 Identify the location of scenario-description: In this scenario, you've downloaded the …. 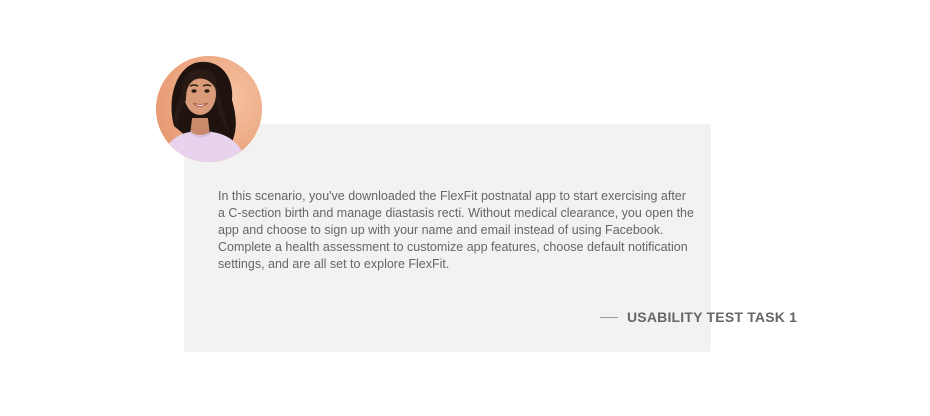
(456, 230).